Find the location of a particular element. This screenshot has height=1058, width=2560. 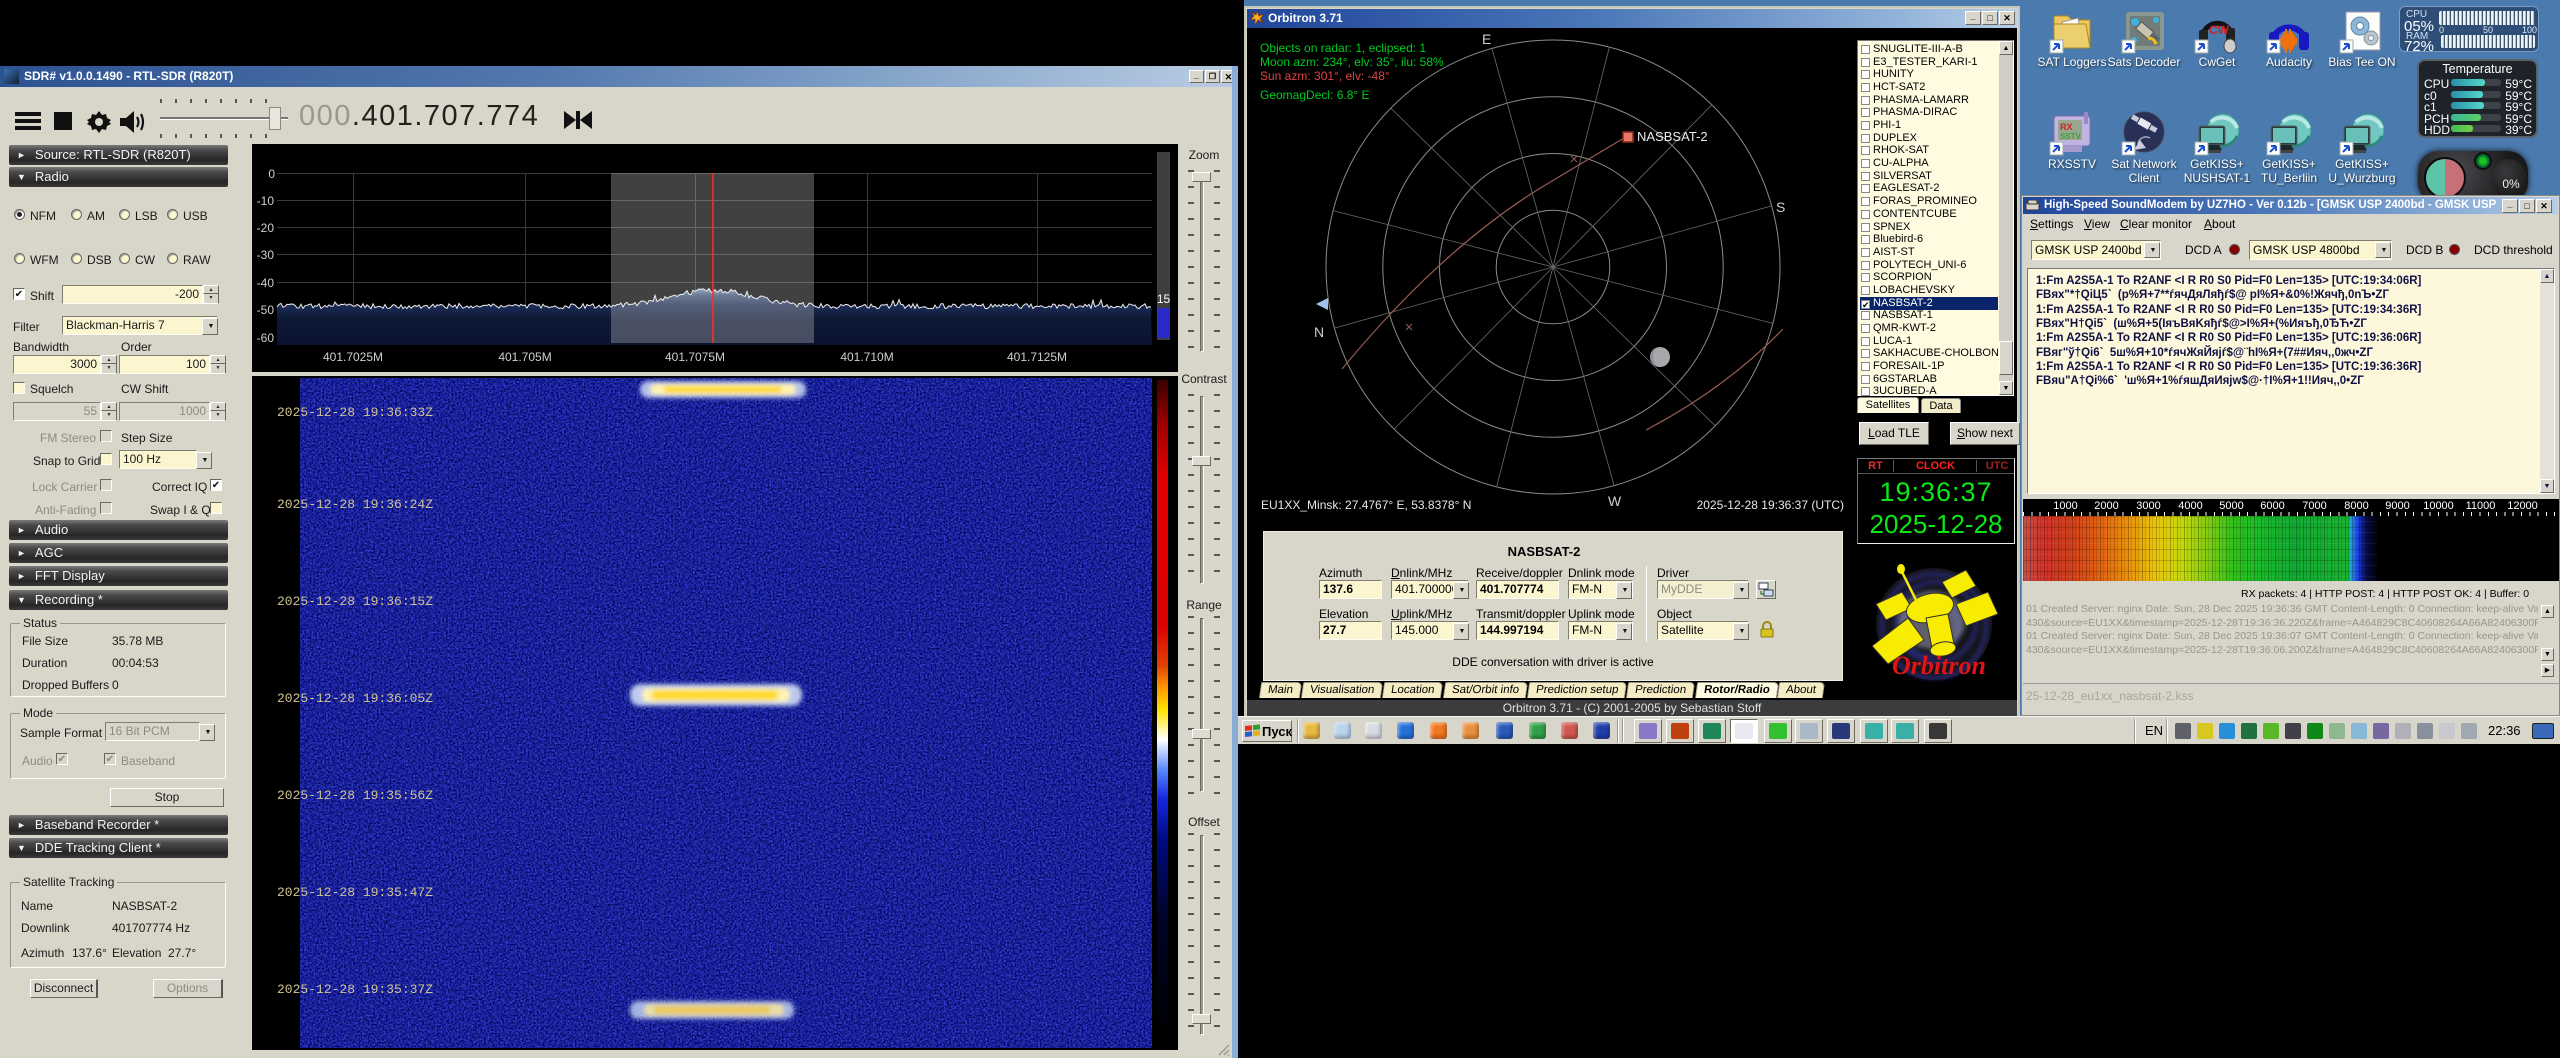

svg-text: SSTV is located at coordinates (2071, 136).